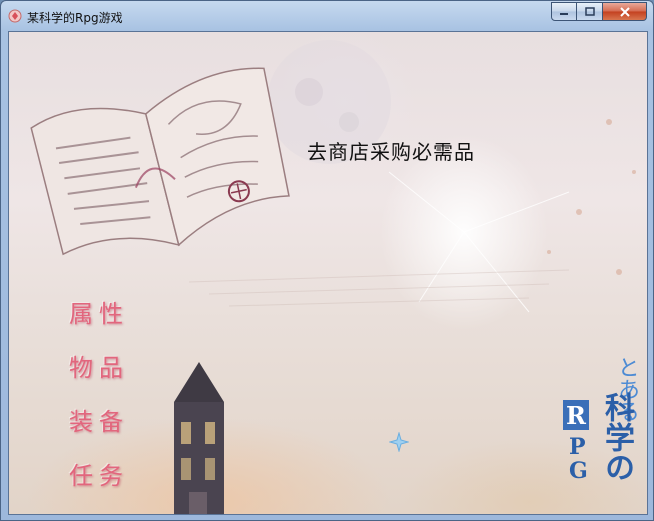 The height and width of the screenshot is (521, 654). I want to click on logo-letter-r: R, so click(576, 415).